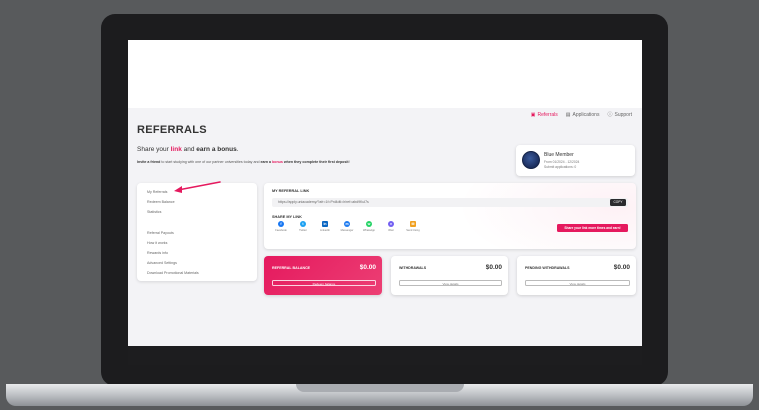  What do you see at coordinates (385, 355) in the screenshot?
I see `screen-bottom-bar` at bounding box center [385, 355].